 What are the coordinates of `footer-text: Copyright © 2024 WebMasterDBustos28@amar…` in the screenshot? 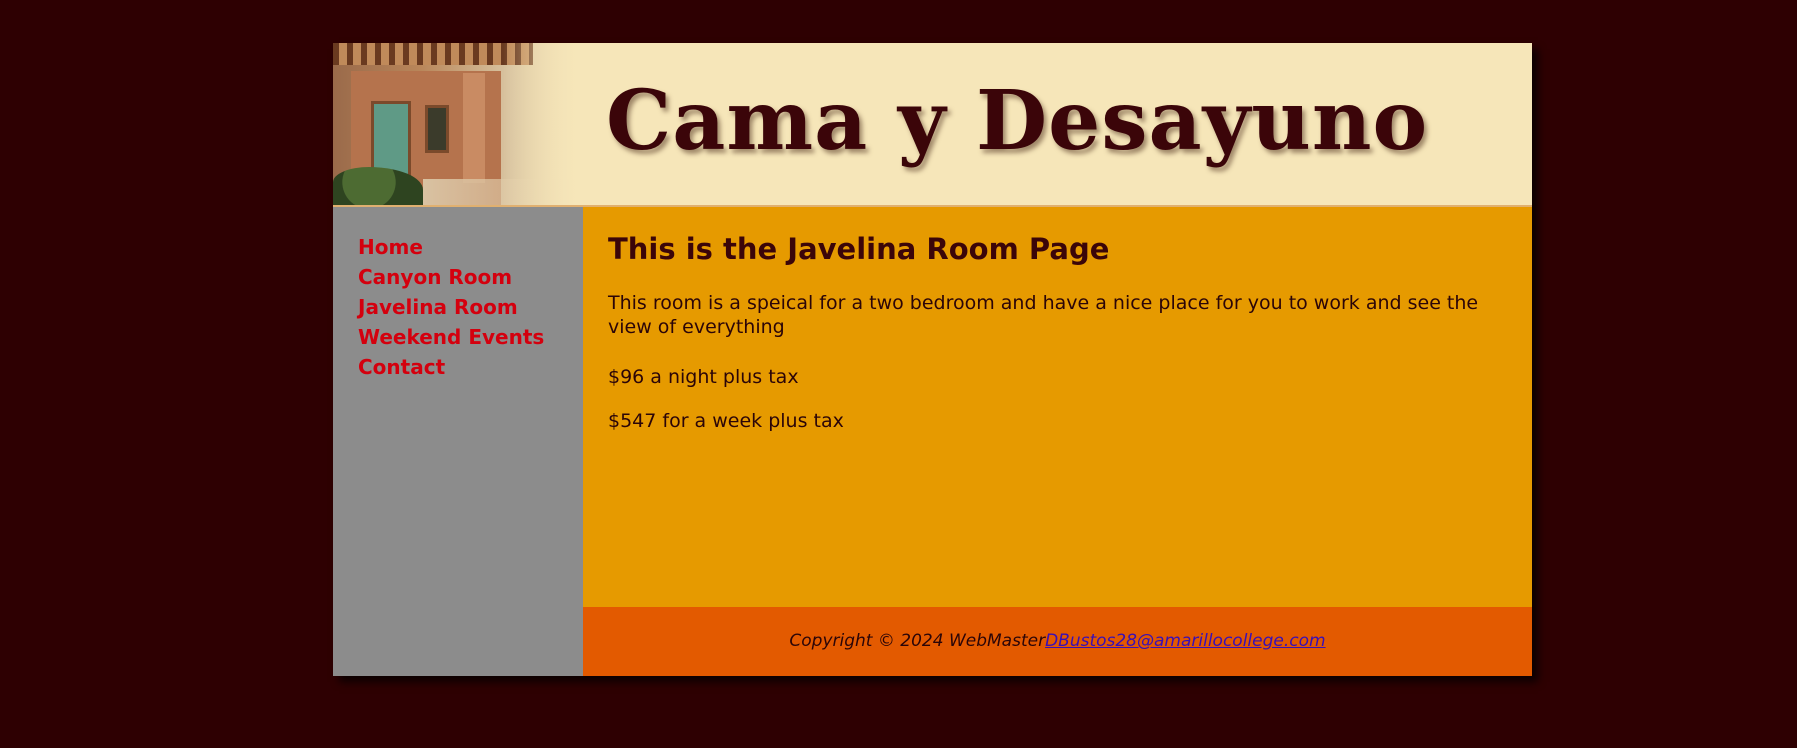 It's located at (1057, 641).